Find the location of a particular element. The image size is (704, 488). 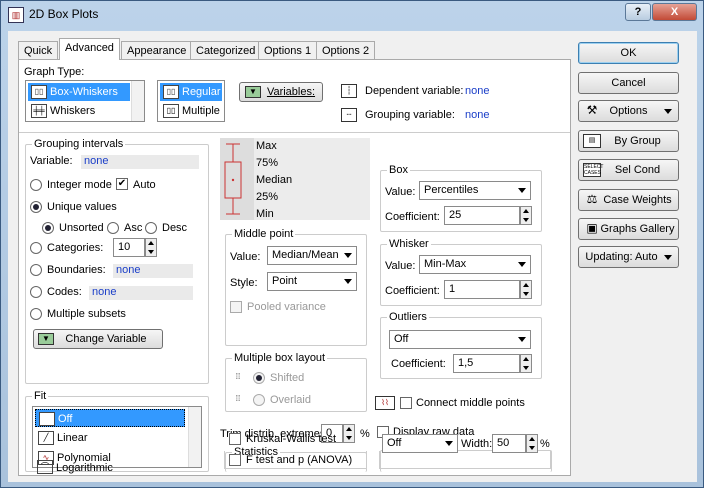

mp-style-label: Style: is located at coordinates (244, 283).